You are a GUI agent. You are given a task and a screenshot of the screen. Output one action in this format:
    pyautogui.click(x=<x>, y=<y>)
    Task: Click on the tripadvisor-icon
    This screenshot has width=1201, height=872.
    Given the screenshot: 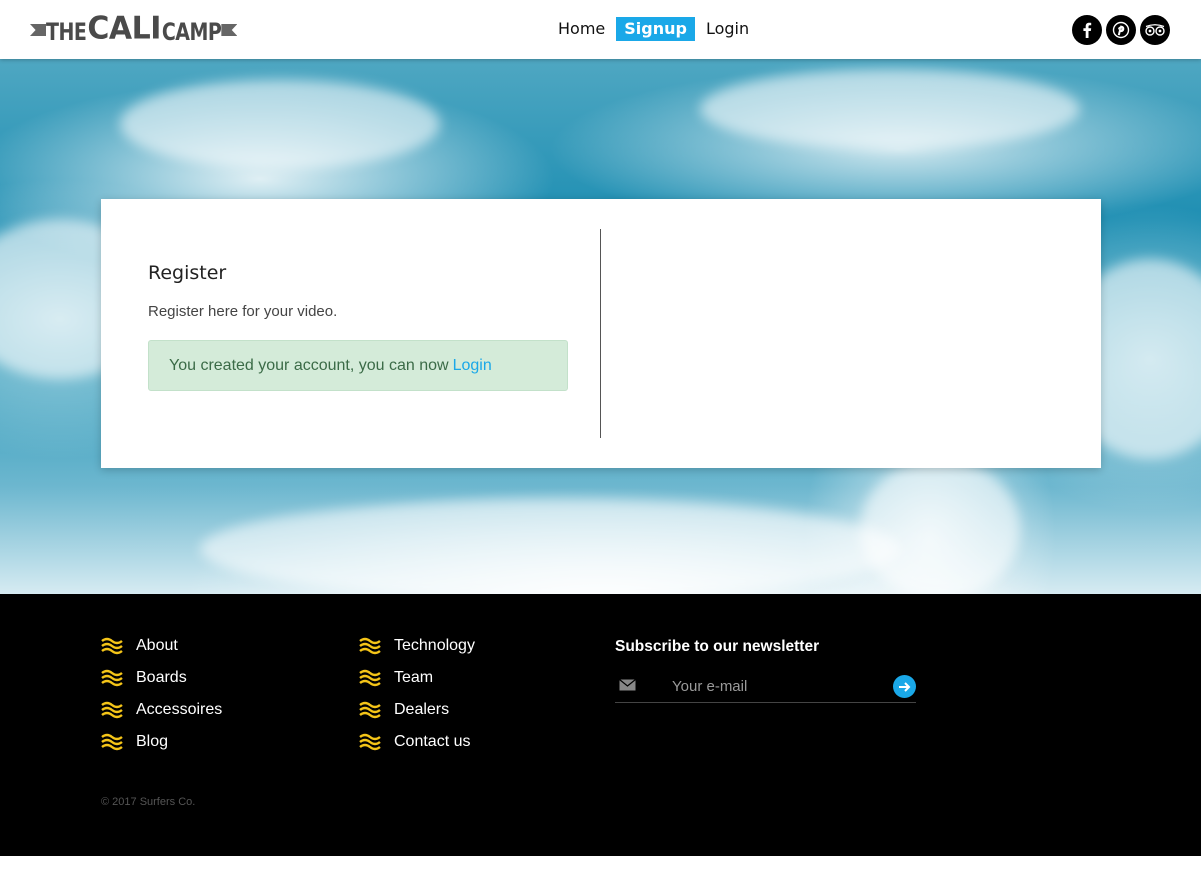 What is the action you would take?
    pyautogui.click(x=1155, y=30)
    